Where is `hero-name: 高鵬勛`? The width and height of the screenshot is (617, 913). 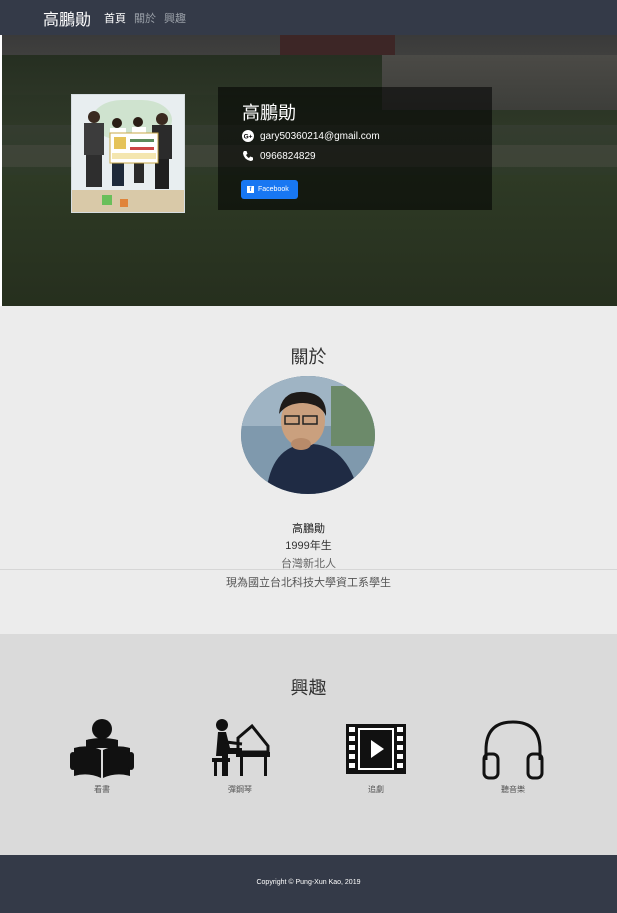 hero-name: 高鵬勛 is located at coordinates (269, 113).